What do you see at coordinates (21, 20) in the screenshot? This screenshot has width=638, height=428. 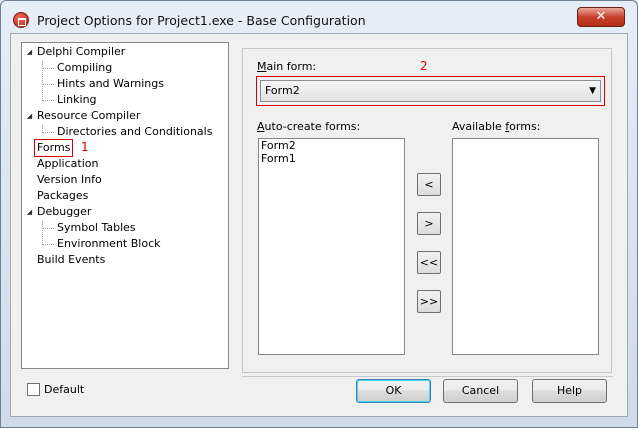 I see `app-icon` at bounding box center [21, 20].